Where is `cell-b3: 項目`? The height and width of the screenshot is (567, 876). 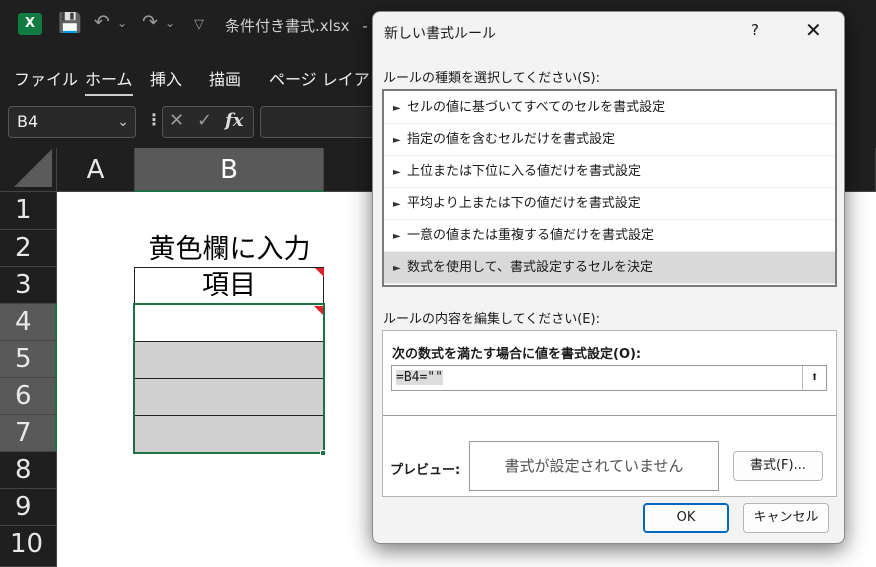
cell-b3: 項目 is located at coordinates (229, 285).